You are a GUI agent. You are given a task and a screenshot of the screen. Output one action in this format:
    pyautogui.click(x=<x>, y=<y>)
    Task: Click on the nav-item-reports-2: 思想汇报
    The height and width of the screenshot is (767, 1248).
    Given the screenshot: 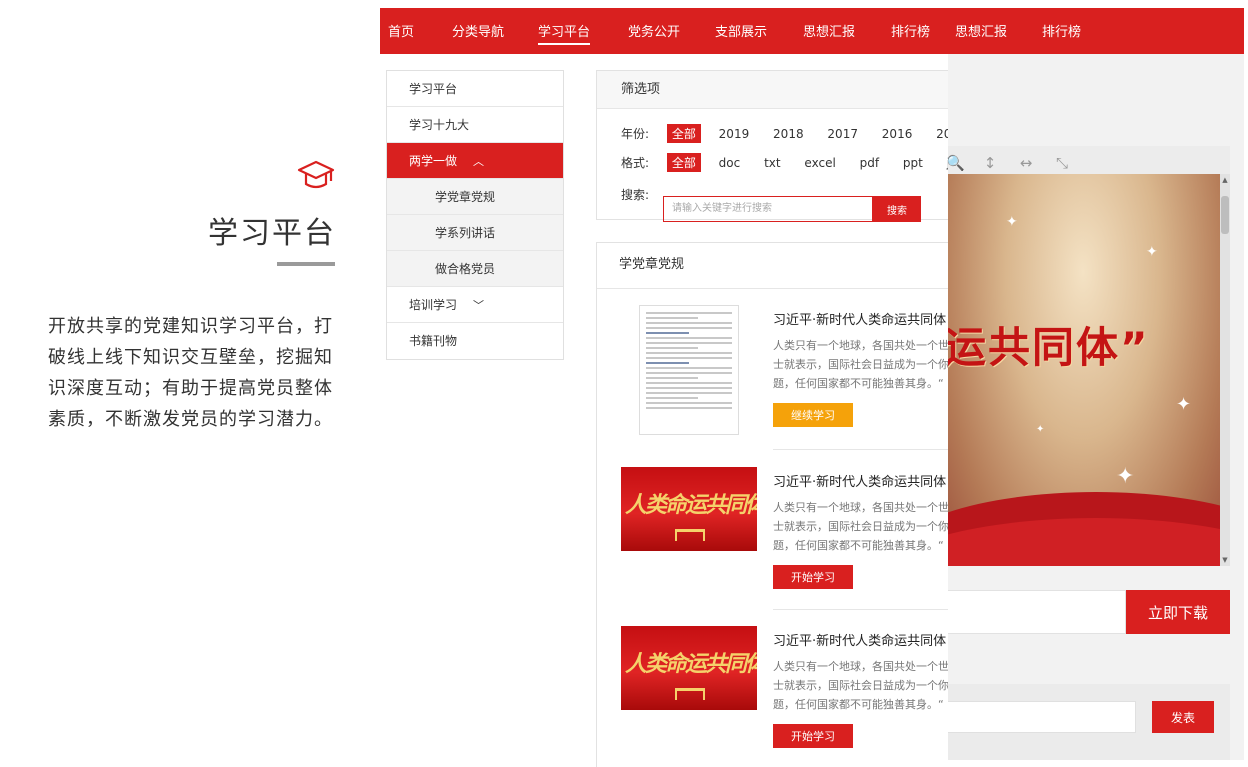 What is the action you would take?
    pyautogui.click(x=981, y=30)
    